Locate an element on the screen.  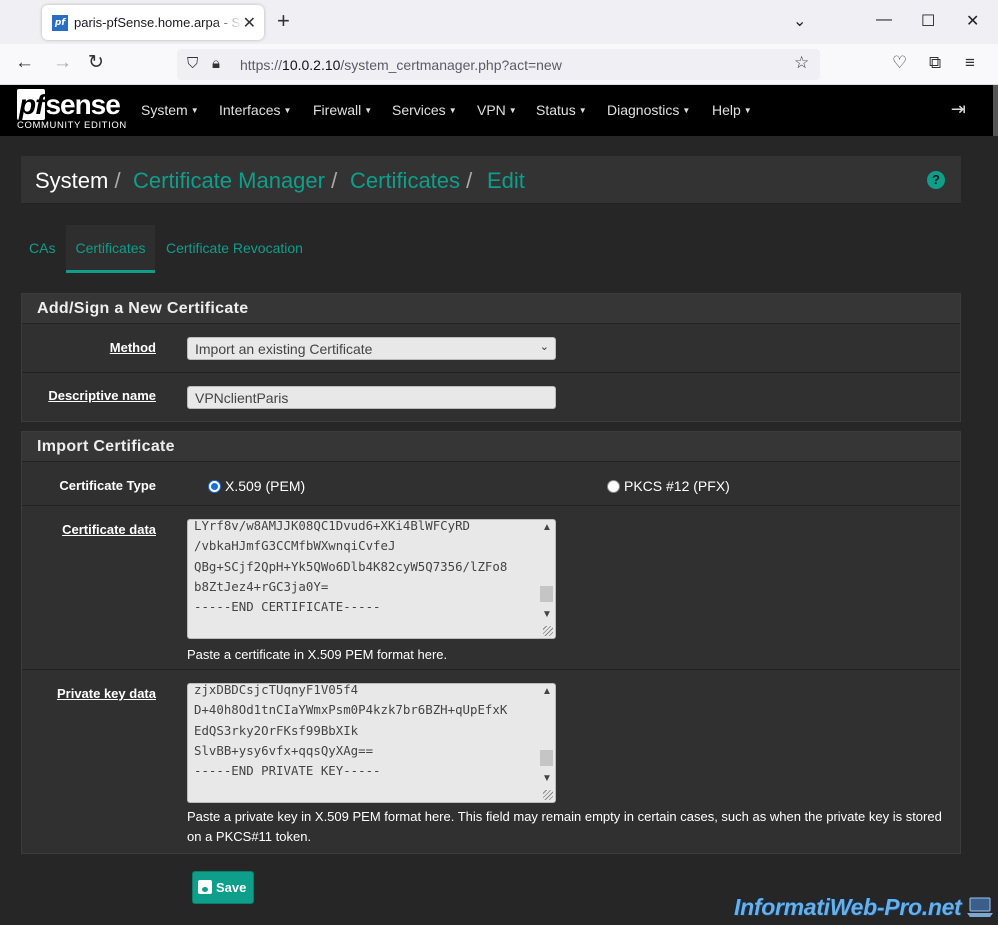
menu-status: Status ▼ is located at coordinates (561, 110).